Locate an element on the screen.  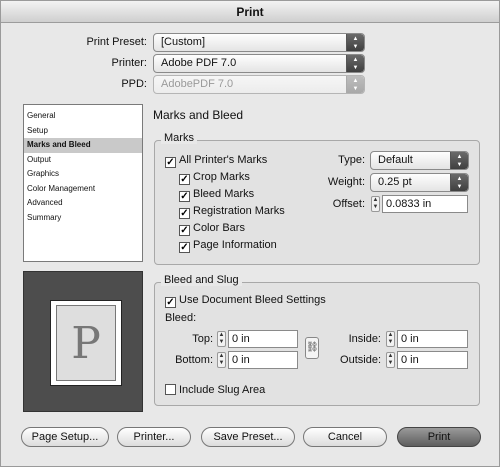
print-preset-select: [Custom] ▲ ▼ is located at coordinates (259, 42).